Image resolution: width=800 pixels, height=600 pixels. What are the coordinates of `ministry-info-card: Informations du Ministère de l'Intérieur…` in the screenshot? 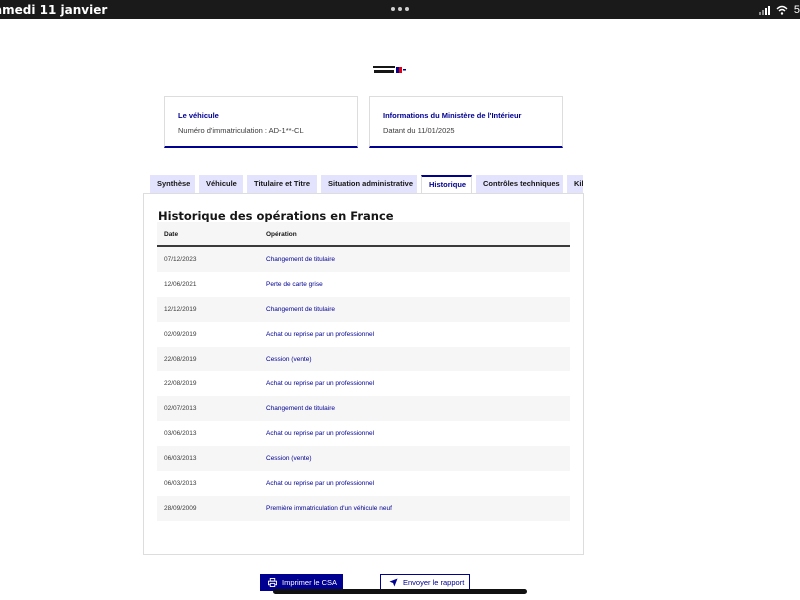 It's located at (466, 122).